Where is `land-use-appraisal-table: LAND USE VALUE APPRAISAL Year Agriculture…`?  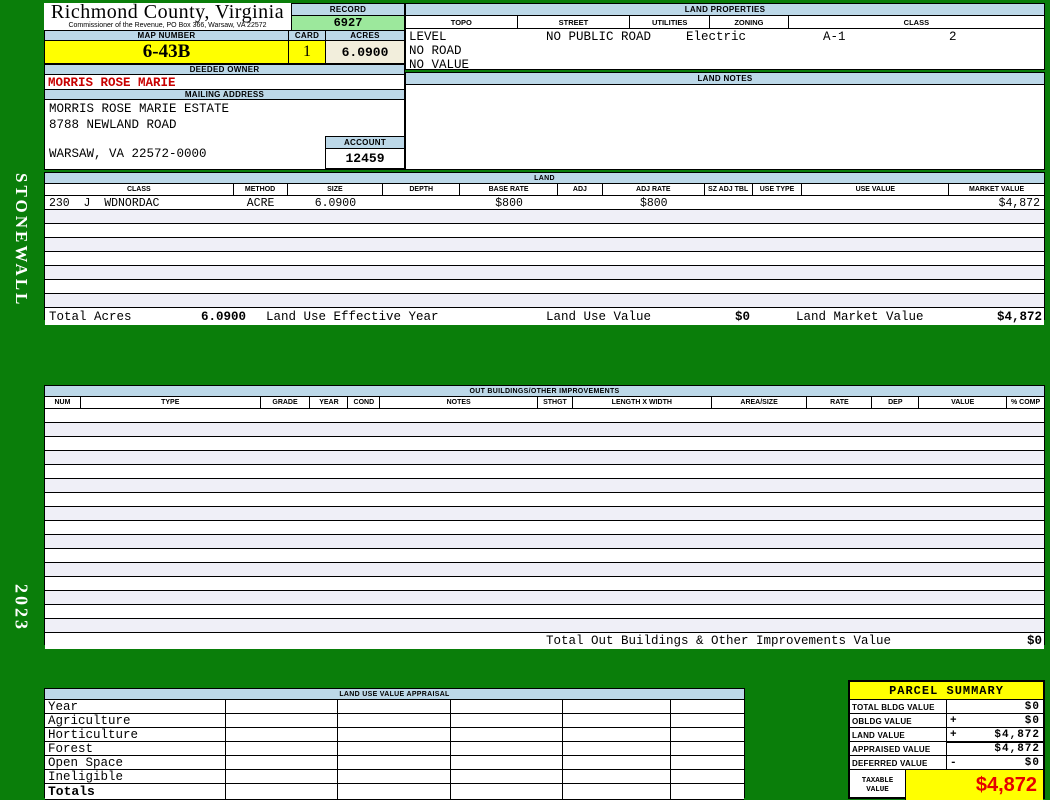 land-use-appraisal-table: LAND USE VALUE APPRAISAL Year Agriculture… is located at coordinates (394, 744).